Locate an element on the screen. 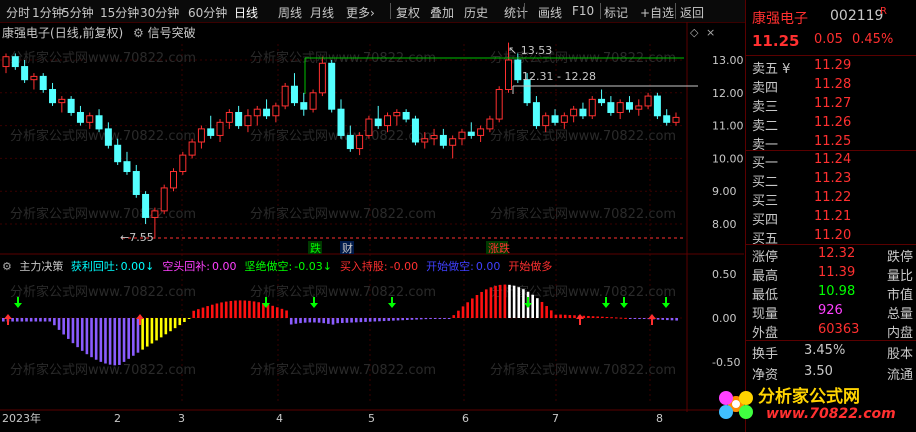 The width and height of the screenshot is (916, 432). toolbar-item: 分时 is located at coordinates (18, 12).